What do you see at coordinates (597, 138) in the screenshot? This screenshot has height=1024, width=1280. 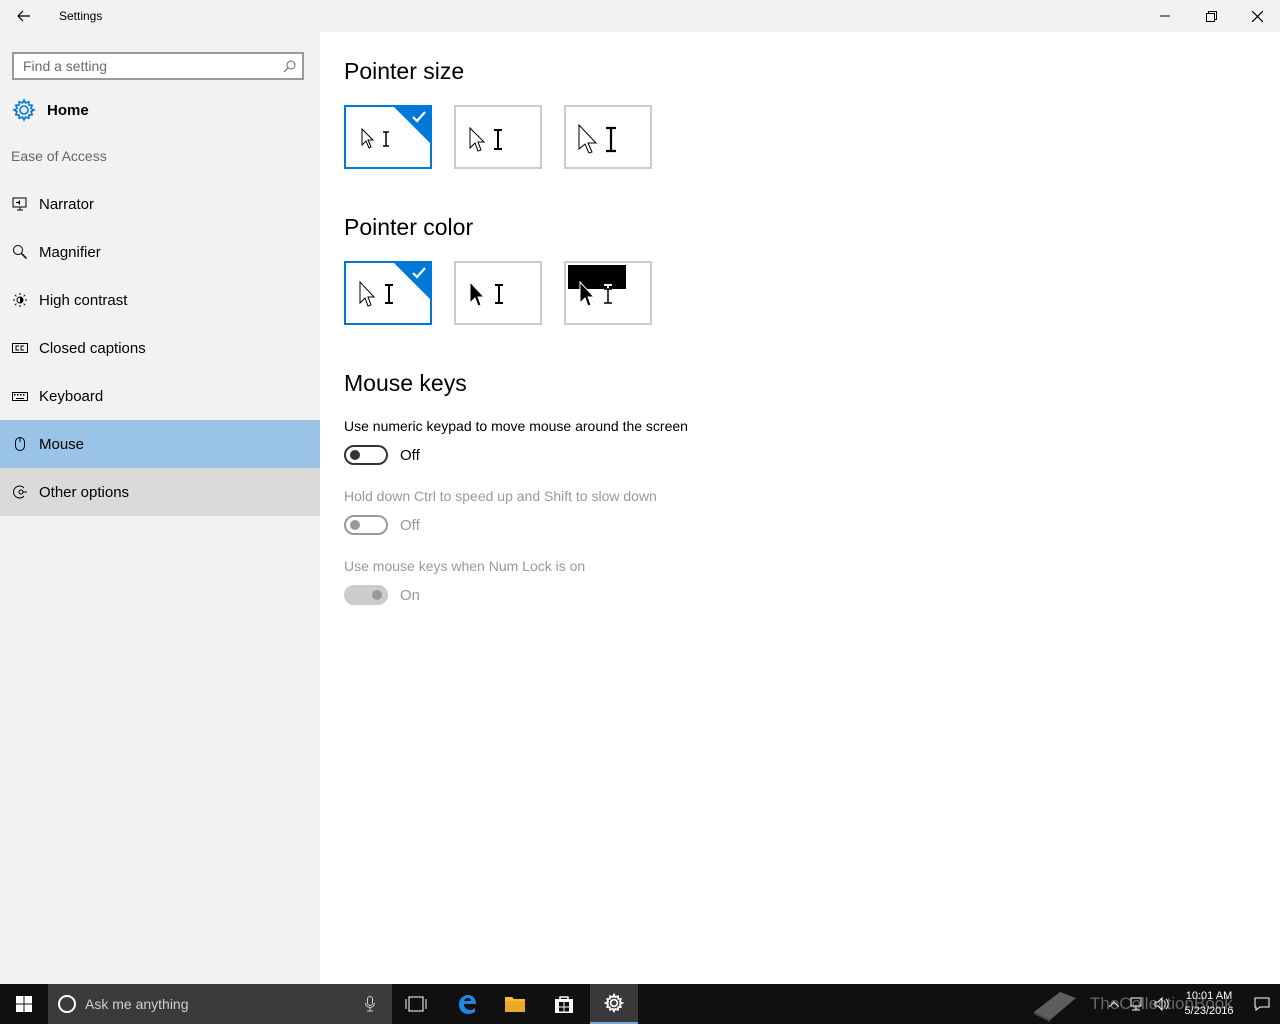 I see `pointer-large-icon` at bounding box center [597, 138].